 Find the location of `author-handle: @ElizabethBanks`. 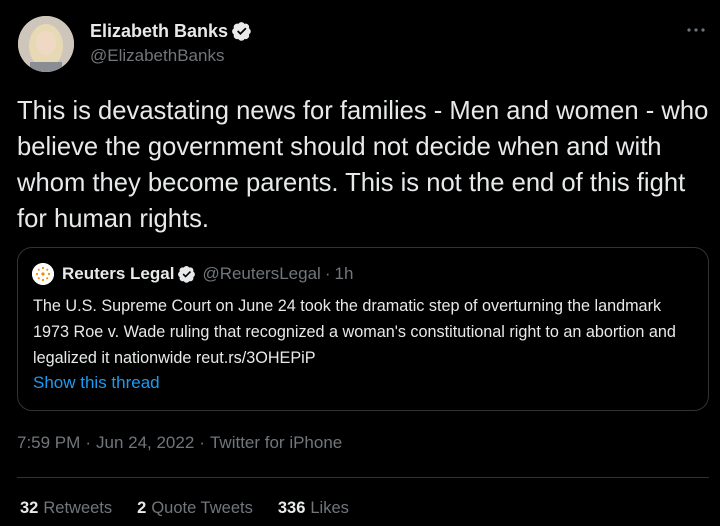

author-handle: @ElizabethBanks is located at coordinates (157, 56).